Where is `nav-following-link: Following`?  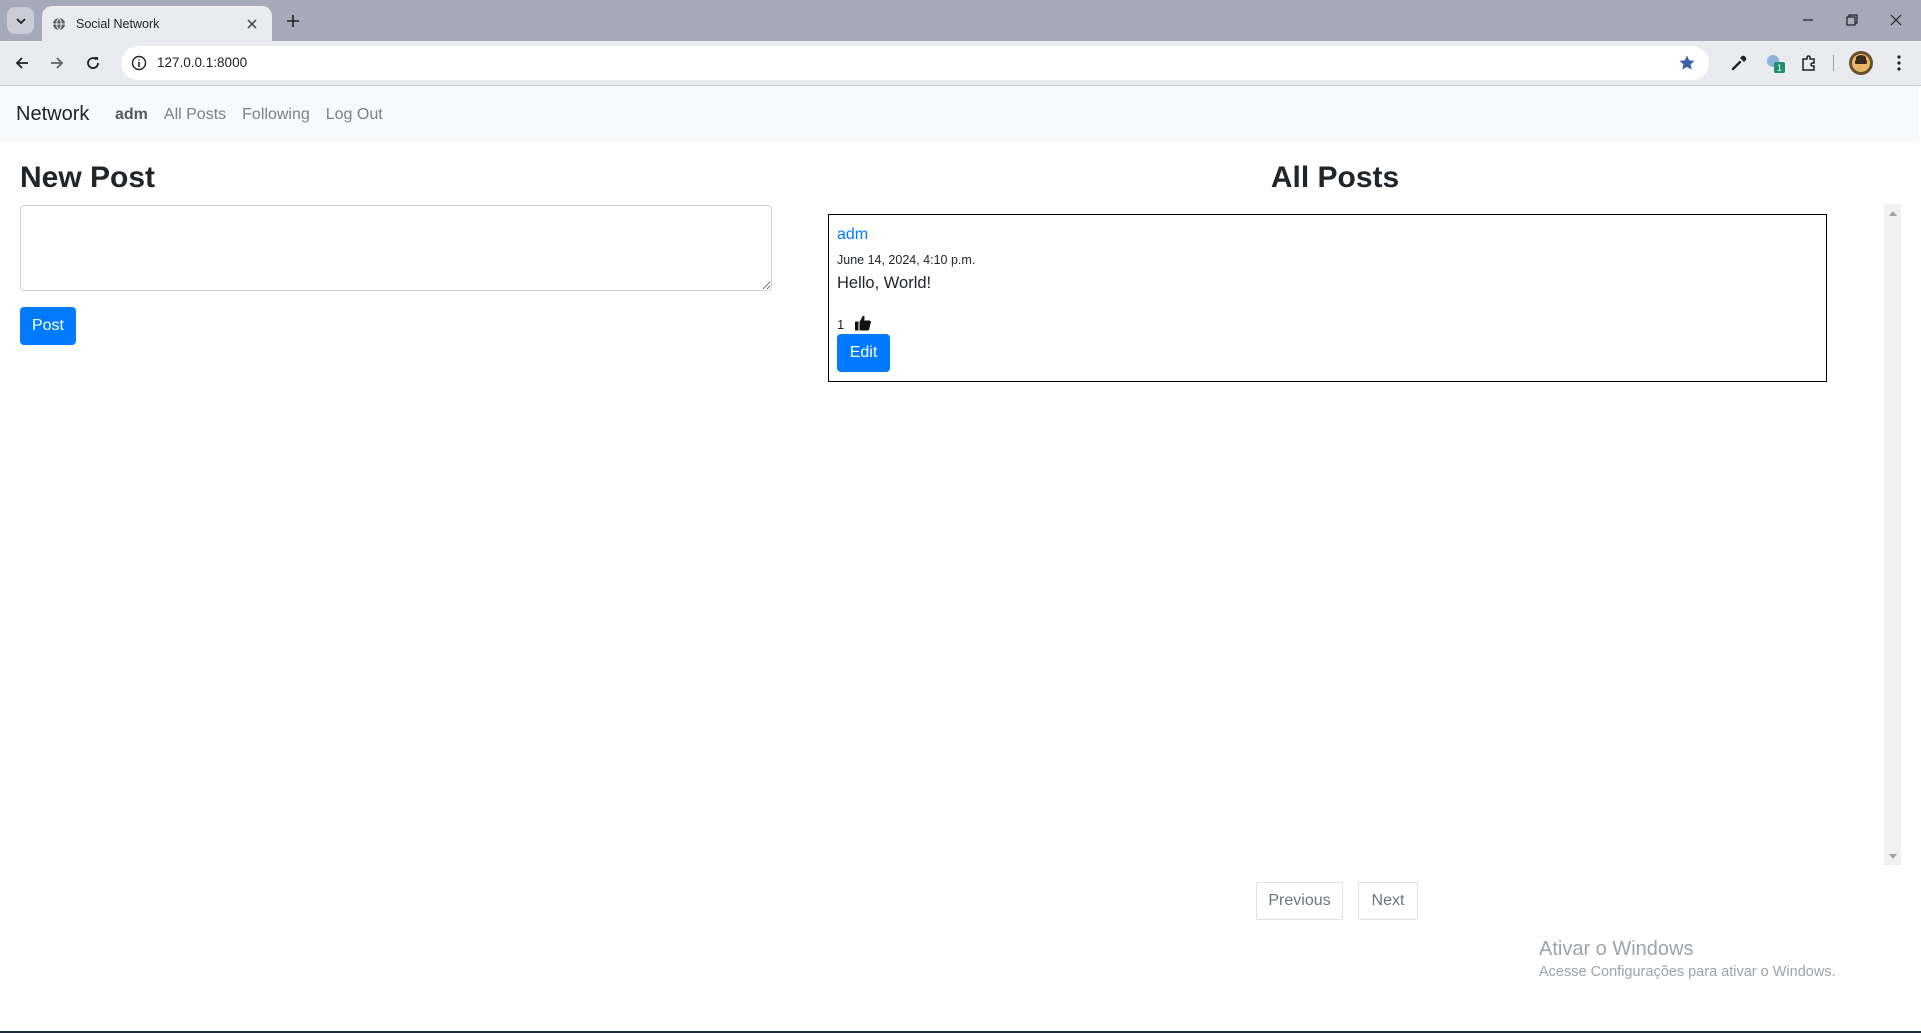
nav-following-link: Following is located at coordinates (276, 115).